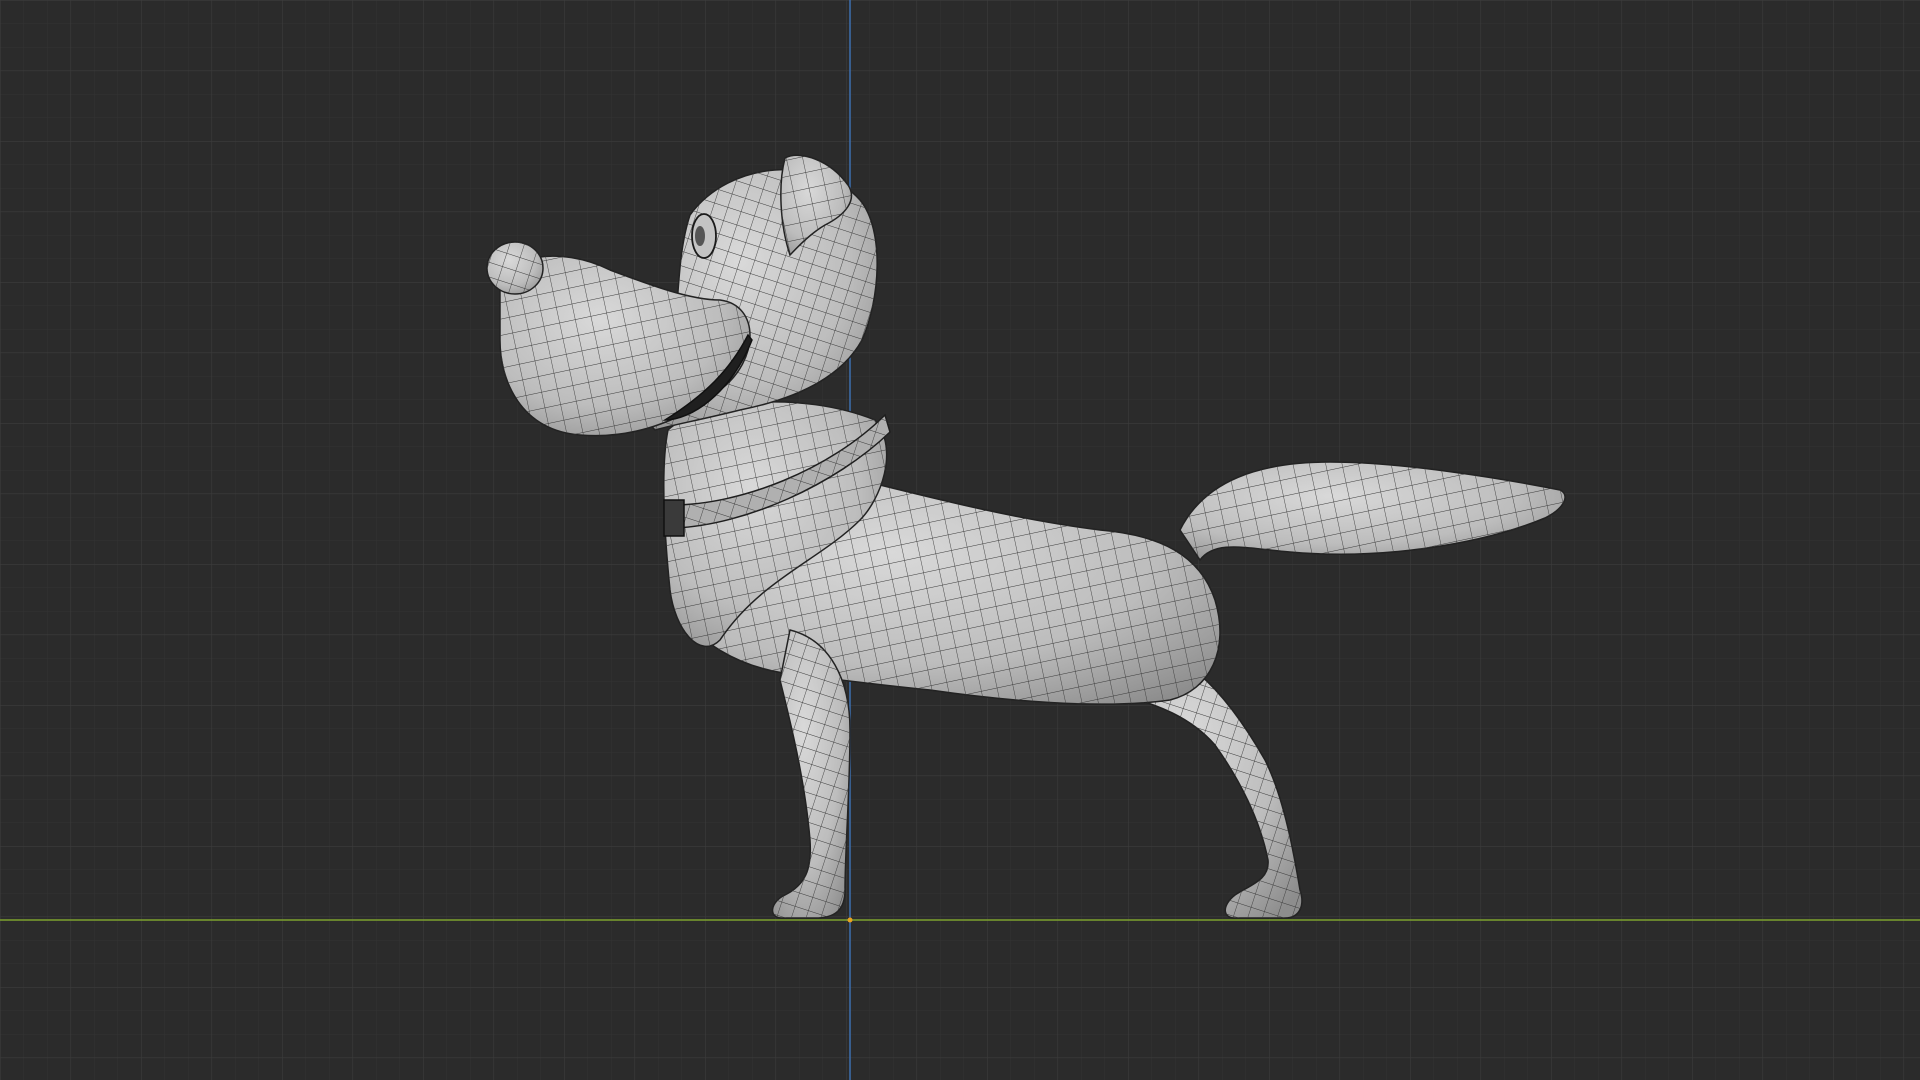 The width and height of the screenshot is (1920, 1080). I want to click on origin-marker, so click(850, 920).